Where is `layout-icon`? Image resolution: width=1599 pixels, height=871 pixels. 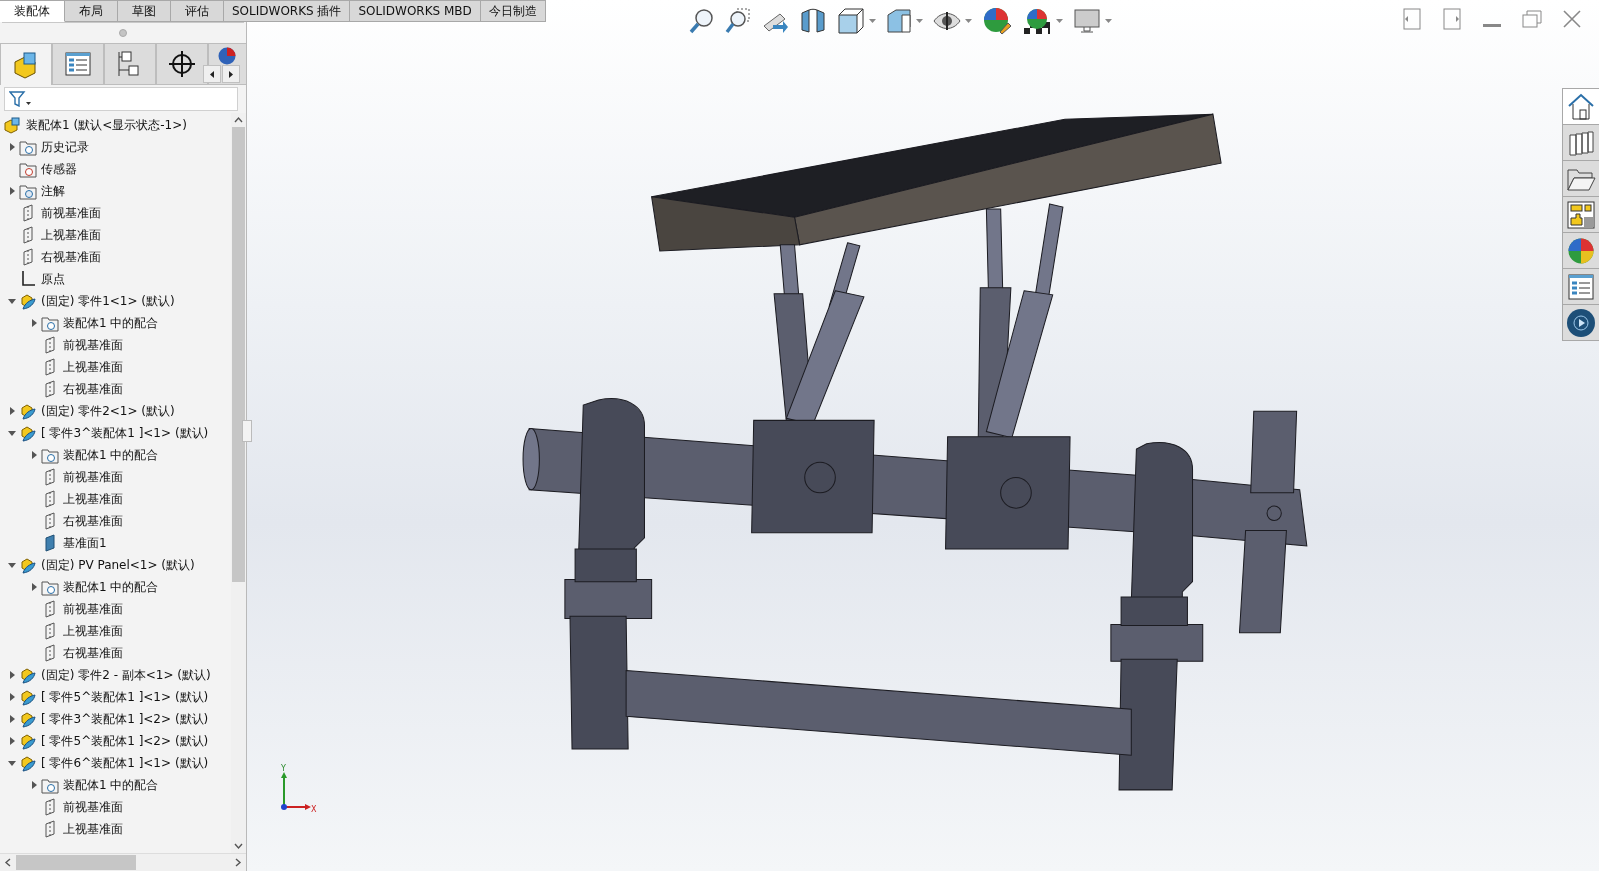 layout-icon is located at coordinates (1581, 214).